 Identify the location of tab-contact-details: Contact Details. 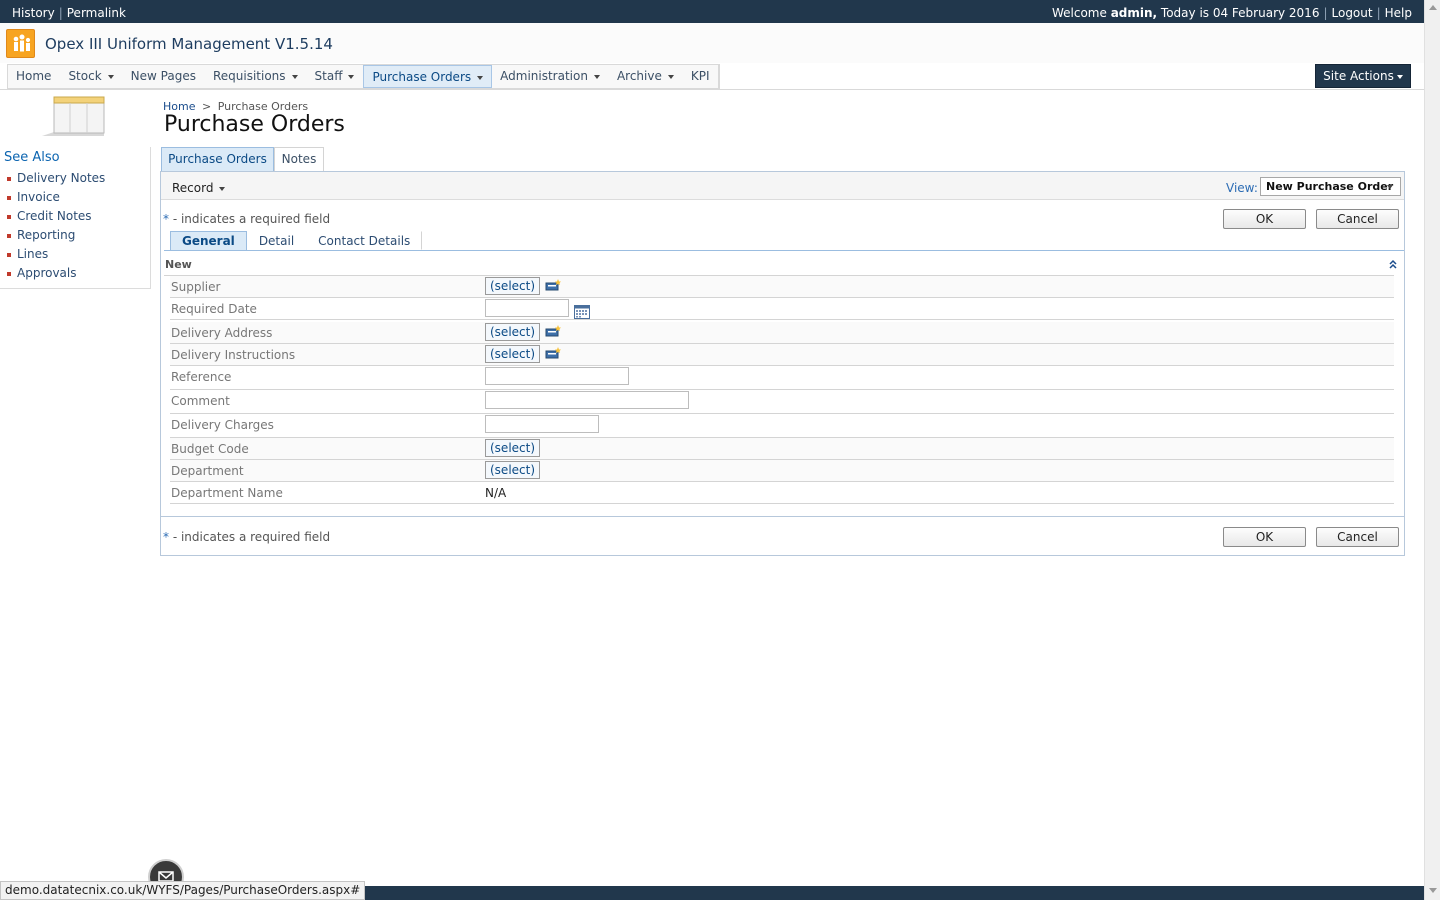
(364, 240).